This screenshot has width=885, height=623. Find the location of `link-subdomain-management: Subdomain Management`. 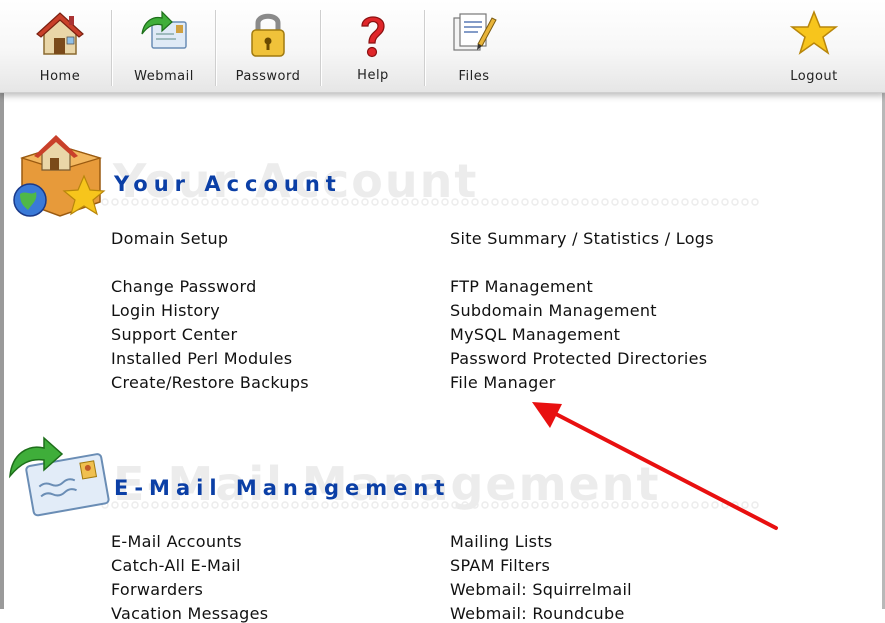

link-subdomain-management: Subdomain Management is located at coordinates (553, 310).